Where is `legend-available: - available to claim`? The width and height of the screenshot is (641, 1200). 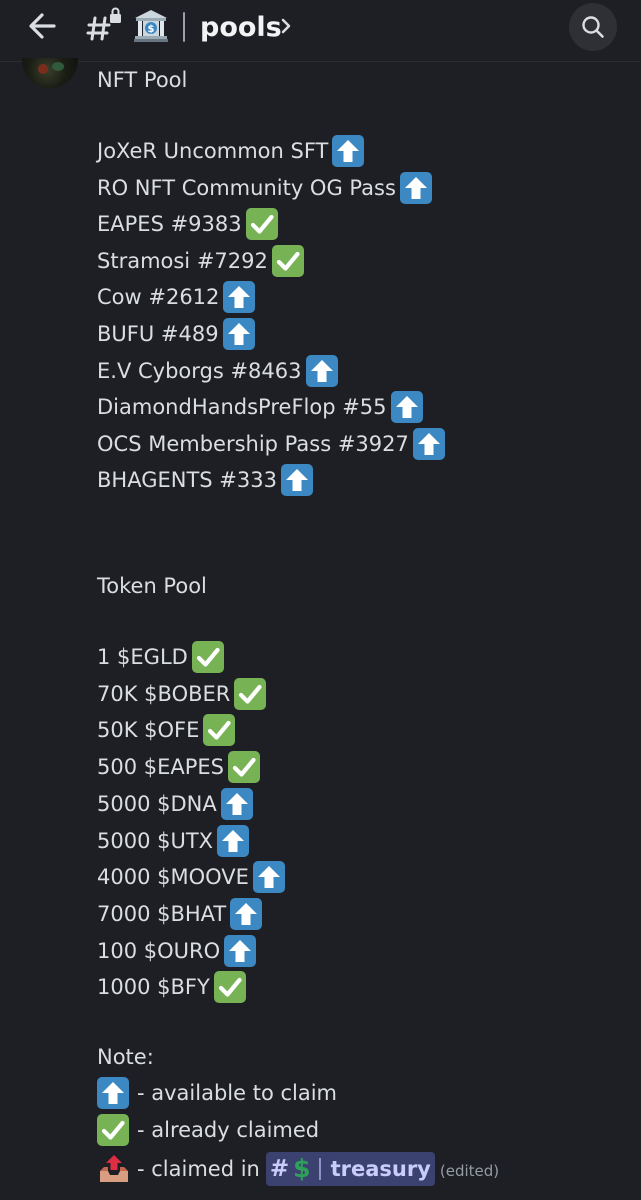 legend-available: - available to claim is located at coordinates (217, 1093).